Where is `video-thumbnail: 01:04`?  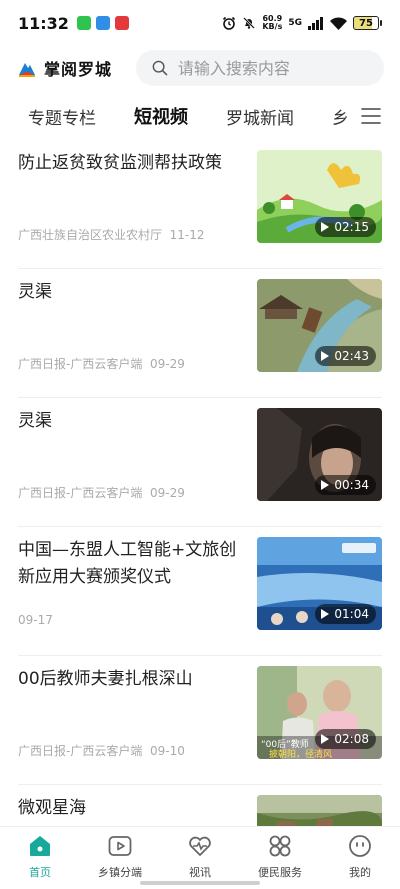
video-thumbnail: 01:04 is located at coordinates (319, 583).